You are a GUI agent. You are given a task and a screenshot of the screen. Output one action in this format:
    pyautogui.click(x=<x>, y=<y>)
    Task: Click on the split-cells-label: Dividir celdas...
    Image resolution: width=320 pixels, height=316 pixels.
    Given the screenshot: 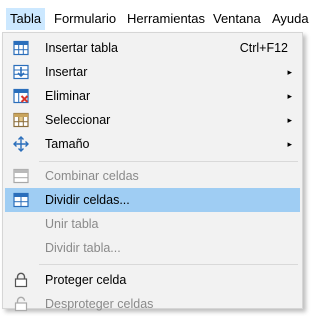 What is the action you would take?
    pyautogui.click(x=87, y=200)
    